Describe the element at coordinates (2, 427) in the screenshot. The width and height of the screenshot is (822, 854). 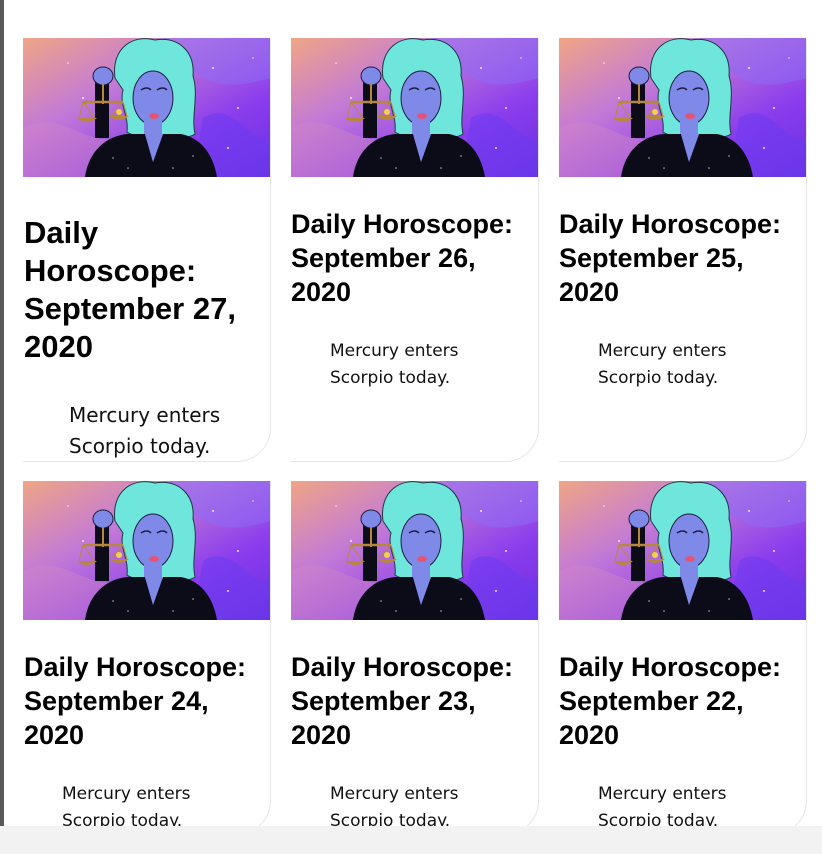
I see `window-left-edge` at that location.